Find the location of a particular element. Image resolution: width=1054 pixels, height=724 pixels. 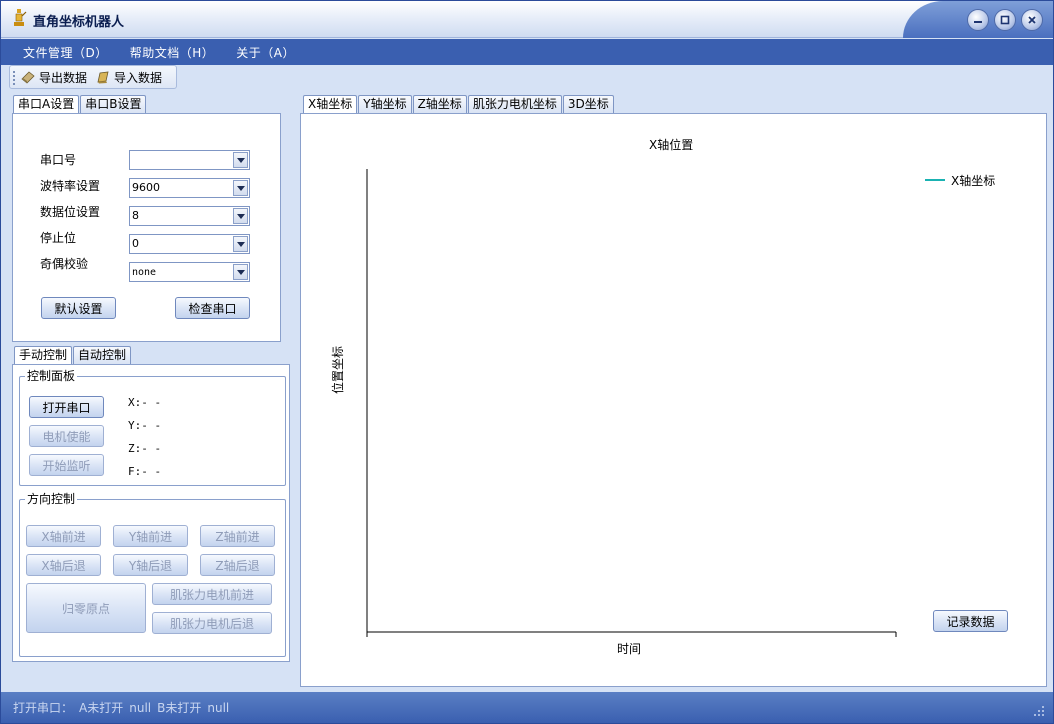

muscle-motor-back-button: 肌张力电机后退 is located at coordinates (212, 623).